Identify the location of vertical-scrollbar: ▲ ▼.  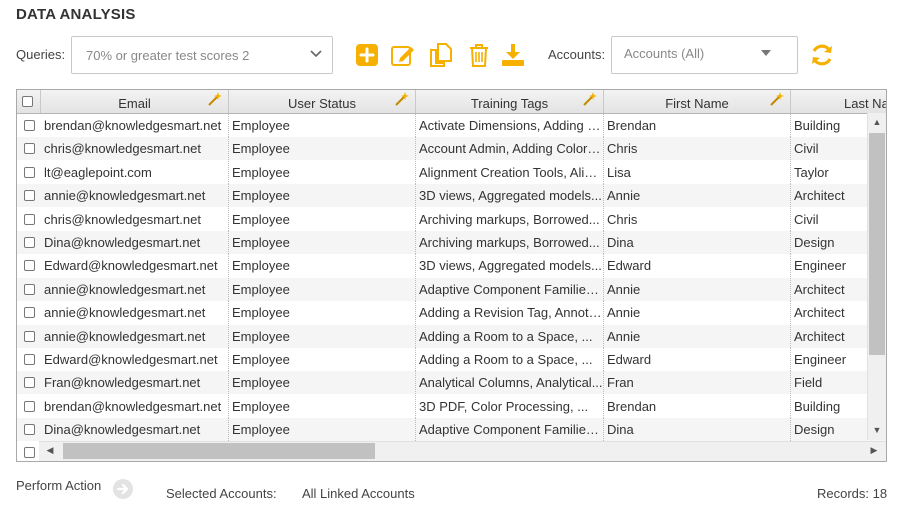
(876, 276).